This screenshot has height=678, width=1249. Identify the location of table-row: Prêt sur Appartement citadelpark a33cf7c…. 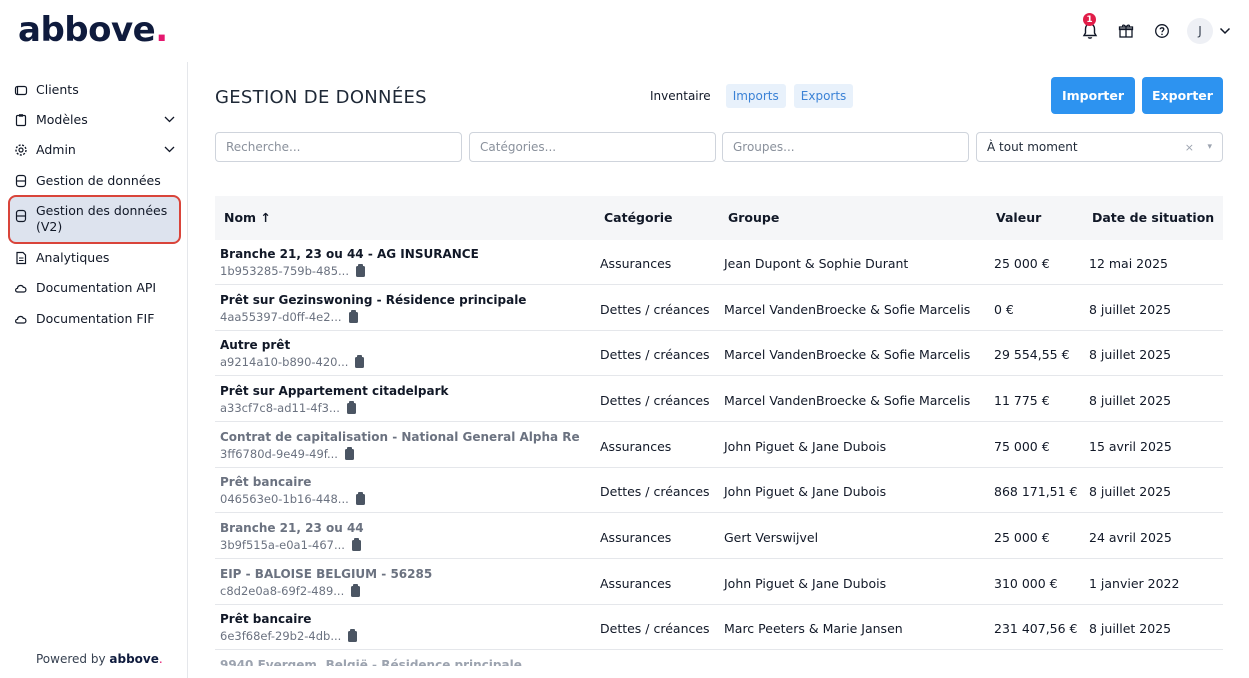
(719, 399).